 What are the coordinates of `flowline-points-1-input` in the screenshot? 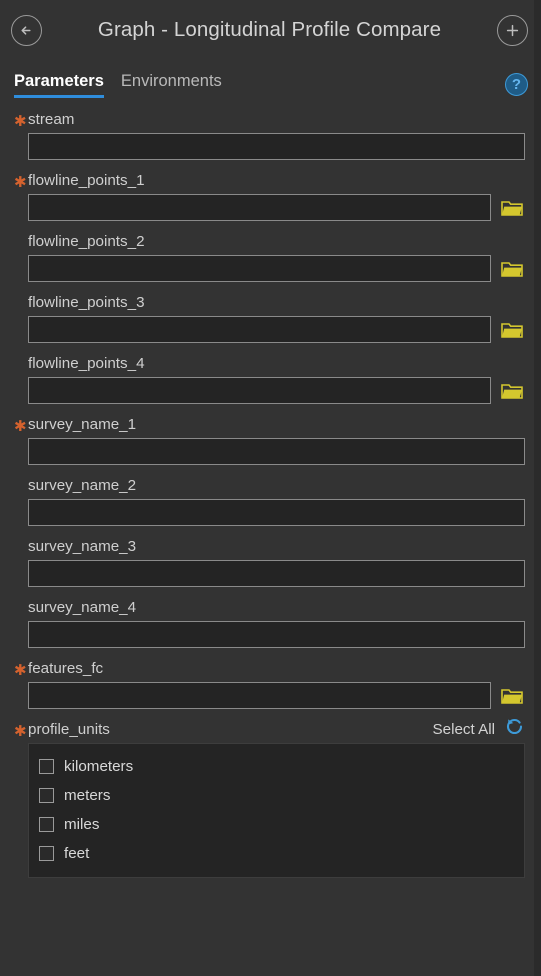 It's located at (259, 207).